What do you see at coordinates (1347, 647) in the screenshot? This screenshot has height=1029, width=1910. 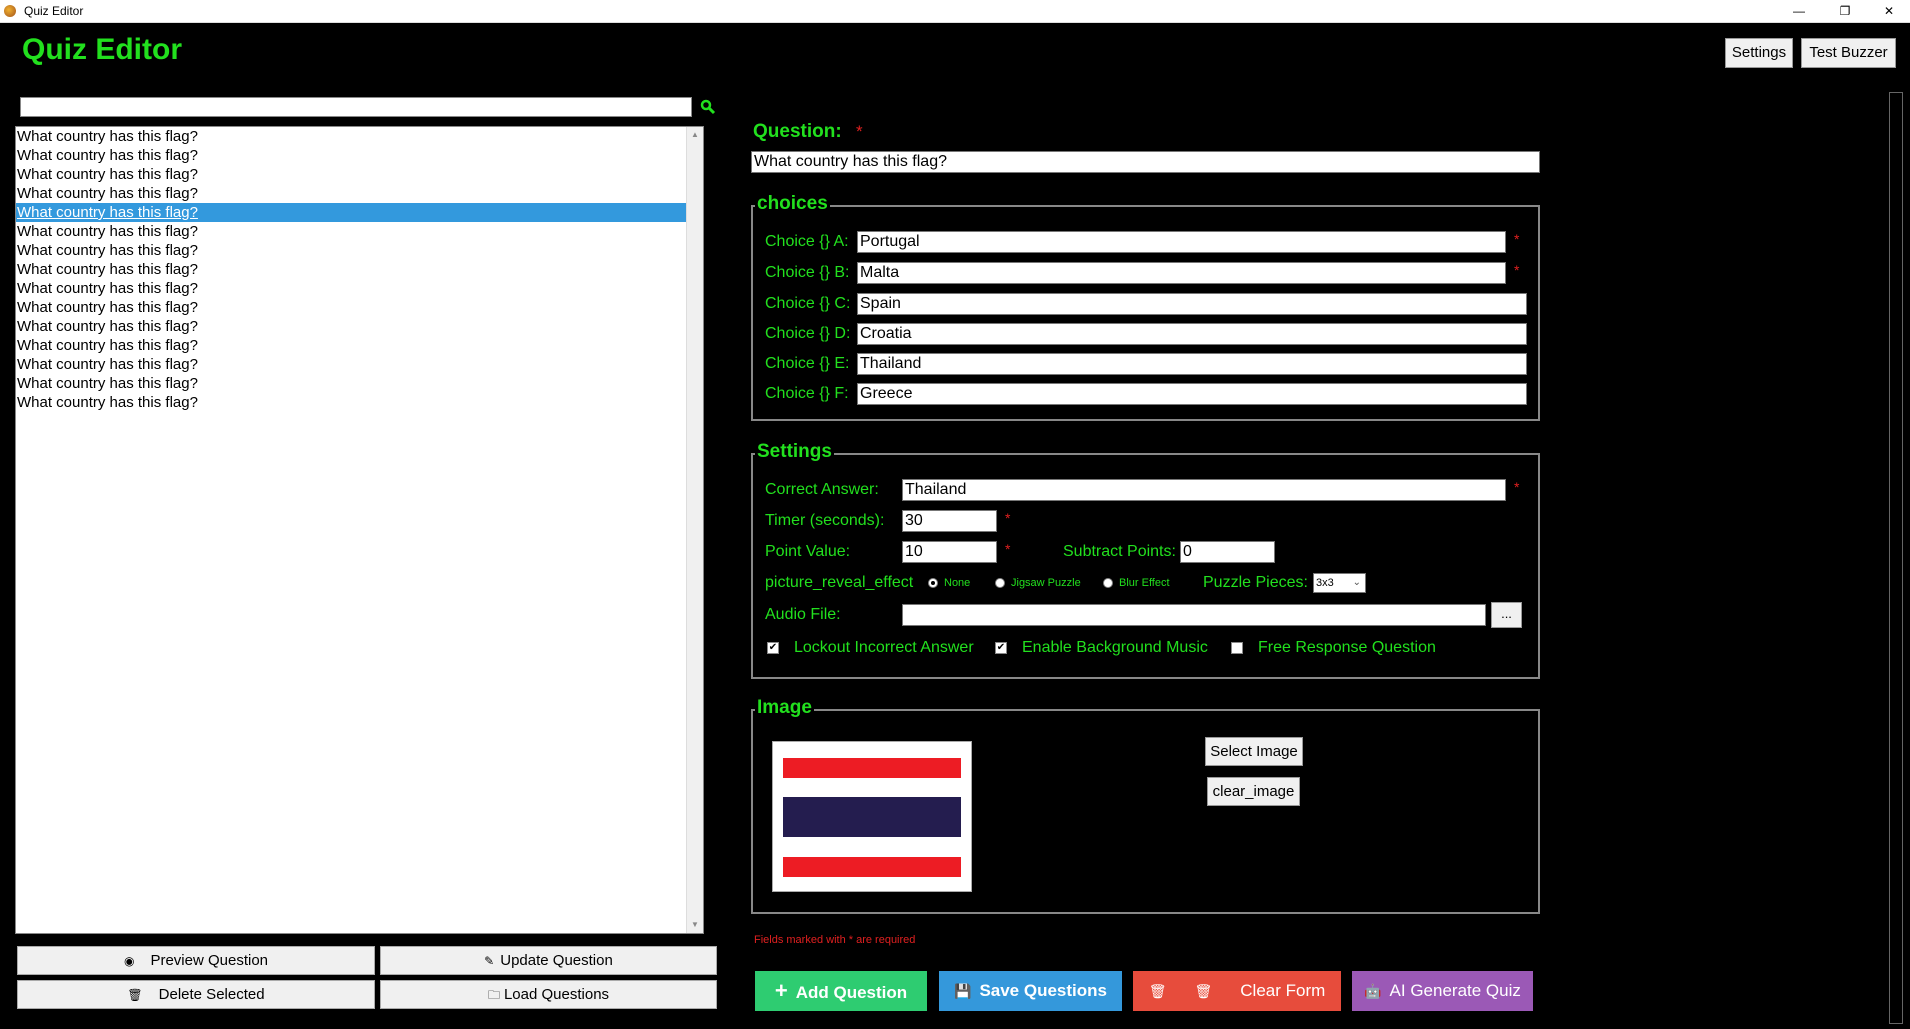 I see `free-response-label: Free Response Question` at bounding box center [1347, 647].